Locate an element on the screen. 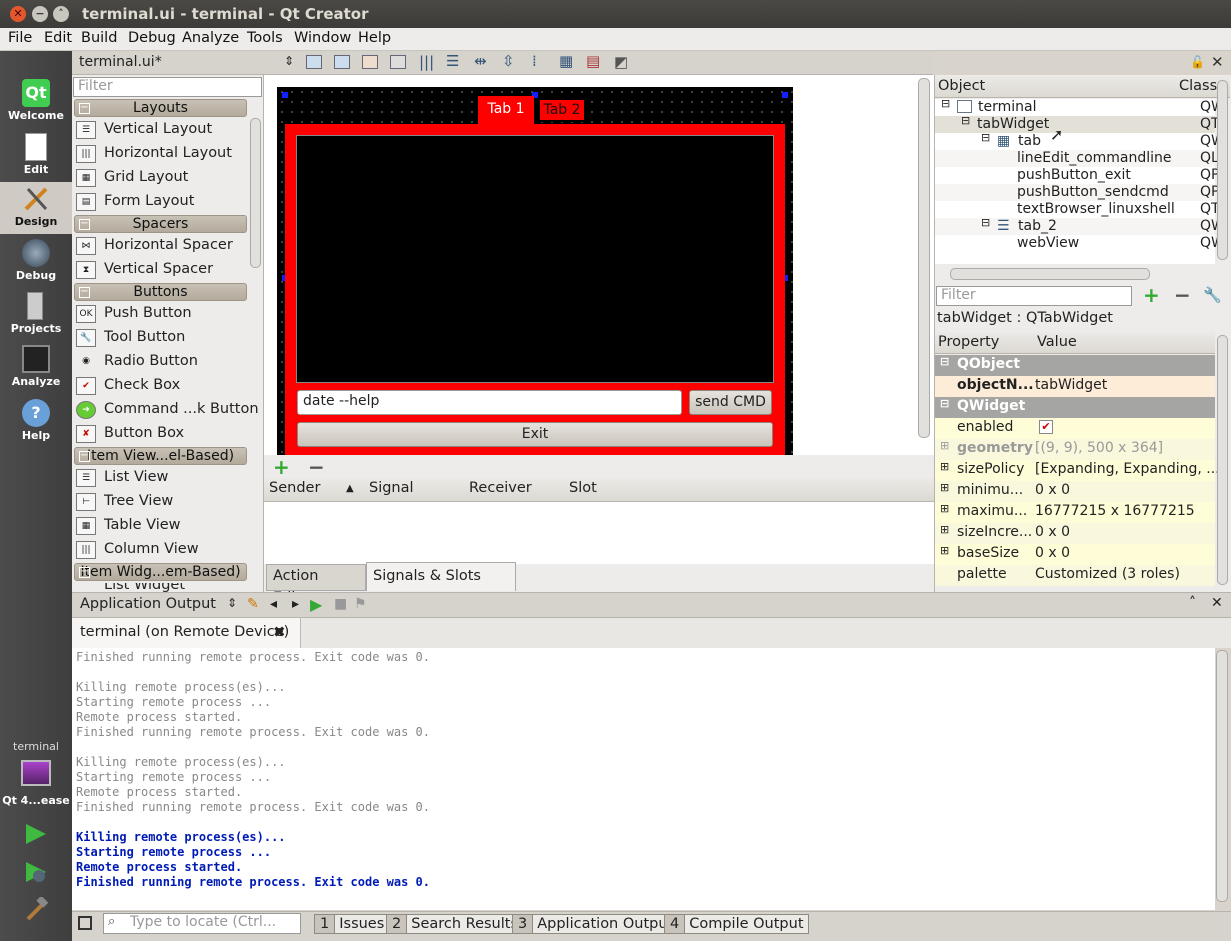 Image resolution: width=1231 pixels, height=941 pixels. object-tree-hscrollbar is located at coordinates (1050, 274).